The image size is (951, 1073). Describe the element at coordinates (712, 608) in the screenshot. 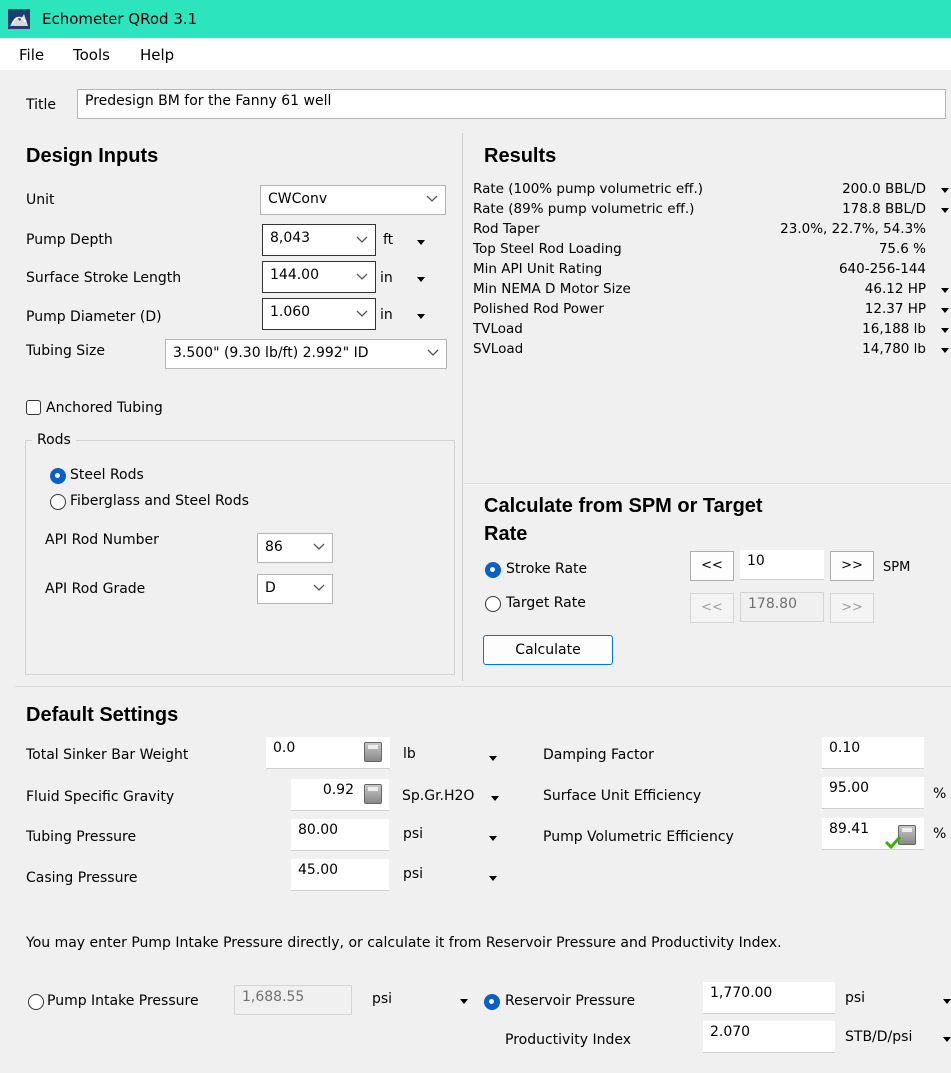

I see `target-rate-decrease-button: <<` at that location.